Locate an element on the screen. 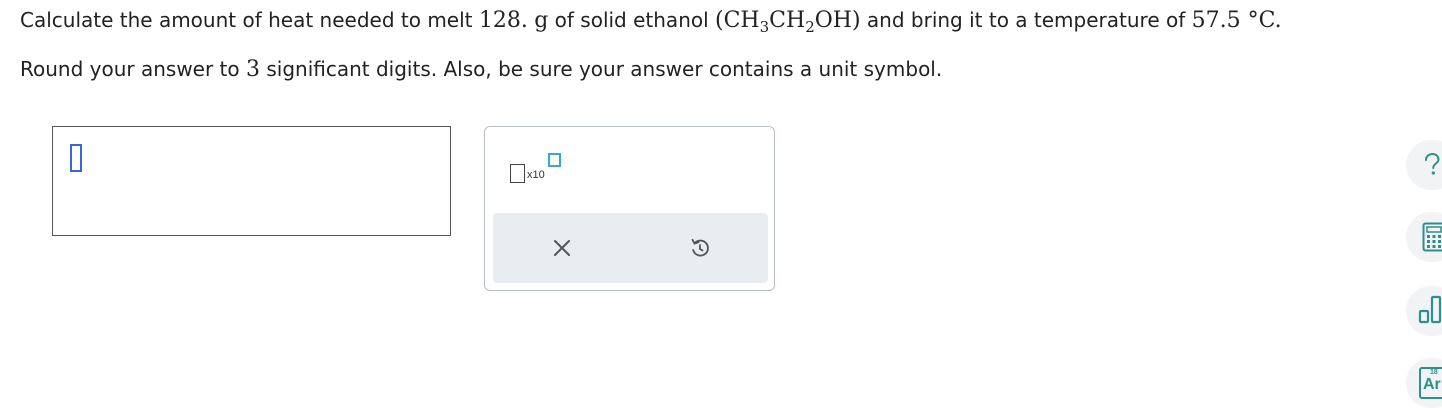 Image resolution: width=1442 pixels, height=408 pixels. data-button is located at coordinates (1424, 311).